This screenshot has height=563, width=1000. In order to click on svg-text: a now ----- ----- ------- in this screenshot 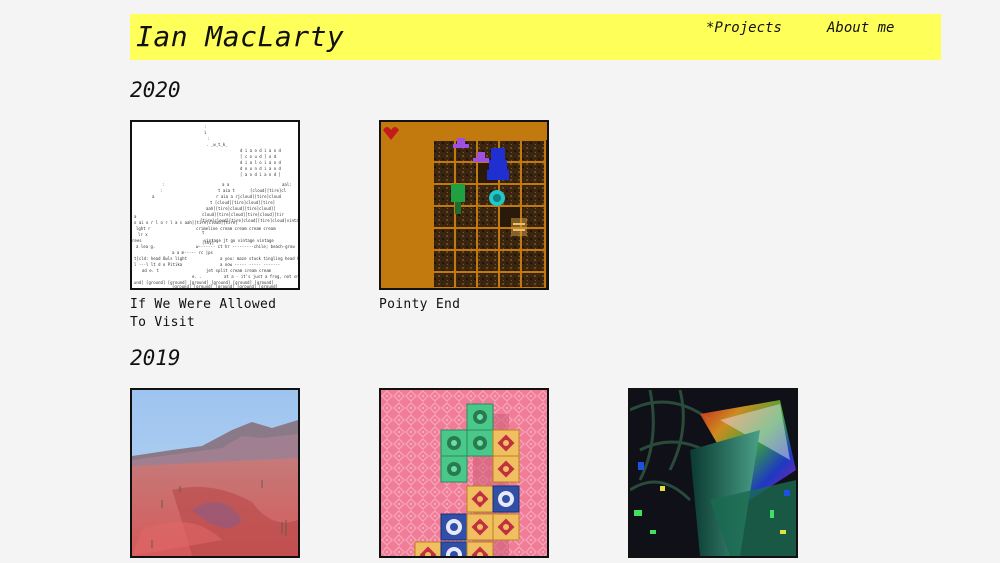, I will do `click(250, 264)`.